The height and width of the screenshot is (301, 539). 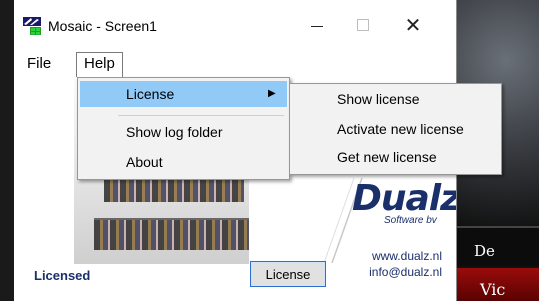 I want to click on menu-item-show-log-folder: Show log folder, so click(x=183, y=132).